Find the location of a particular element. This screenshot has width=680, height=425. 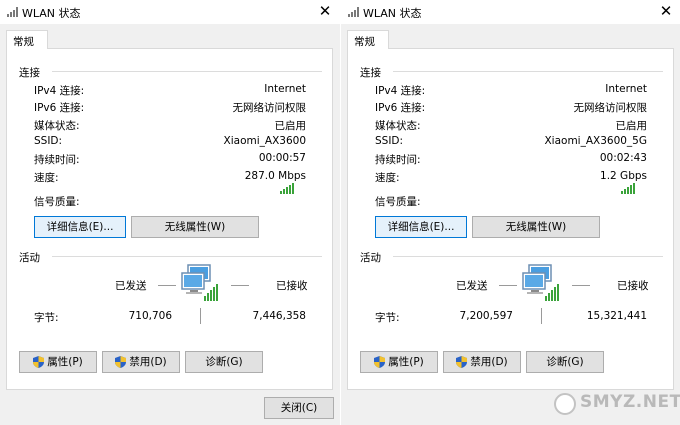

duration-value: 00:00:57 is located at coordinates (282, 158).